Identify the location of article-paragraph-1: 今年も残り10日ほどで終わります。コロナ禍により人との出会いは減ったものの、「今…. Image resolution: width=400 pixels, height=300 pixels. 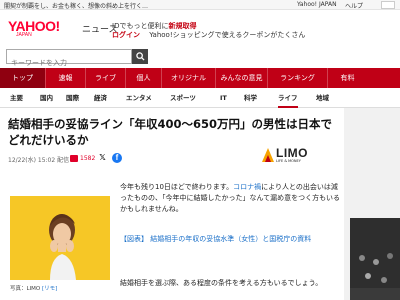
(230, 198).